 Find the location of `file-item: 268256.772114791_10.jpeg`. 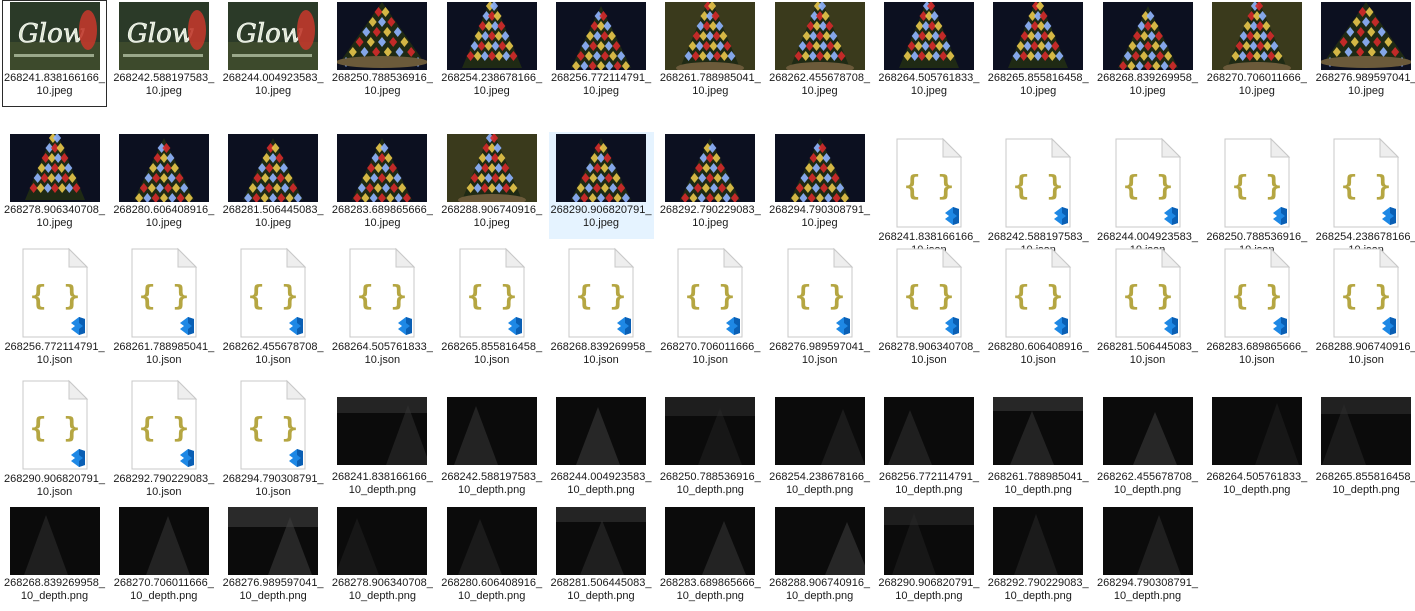

file-item: 268256.772114791_10.jpeg is located at coordinates (601, 53).